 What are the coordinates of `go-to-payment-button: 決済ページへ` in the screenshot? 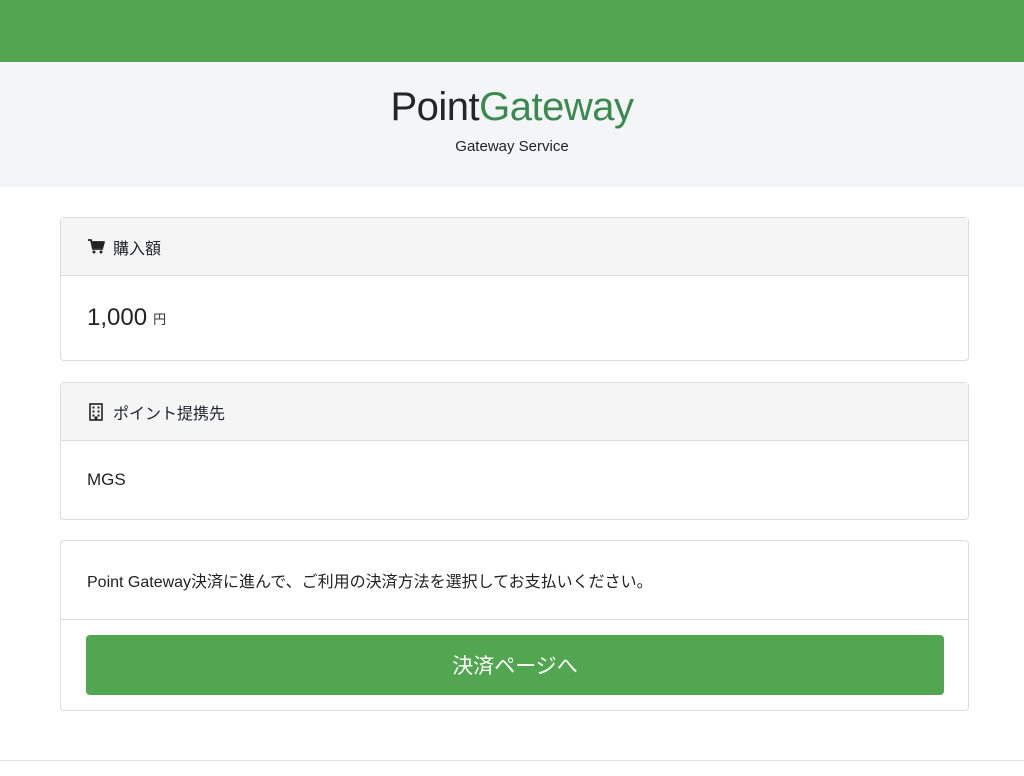 It's located at (515, 665).